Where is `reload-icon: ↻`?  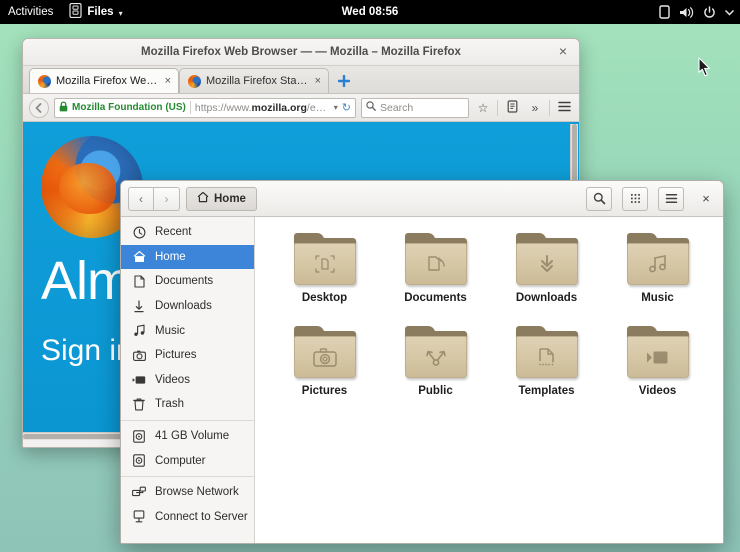
reload-icon: ↻ is located at coordinates (346, 107).